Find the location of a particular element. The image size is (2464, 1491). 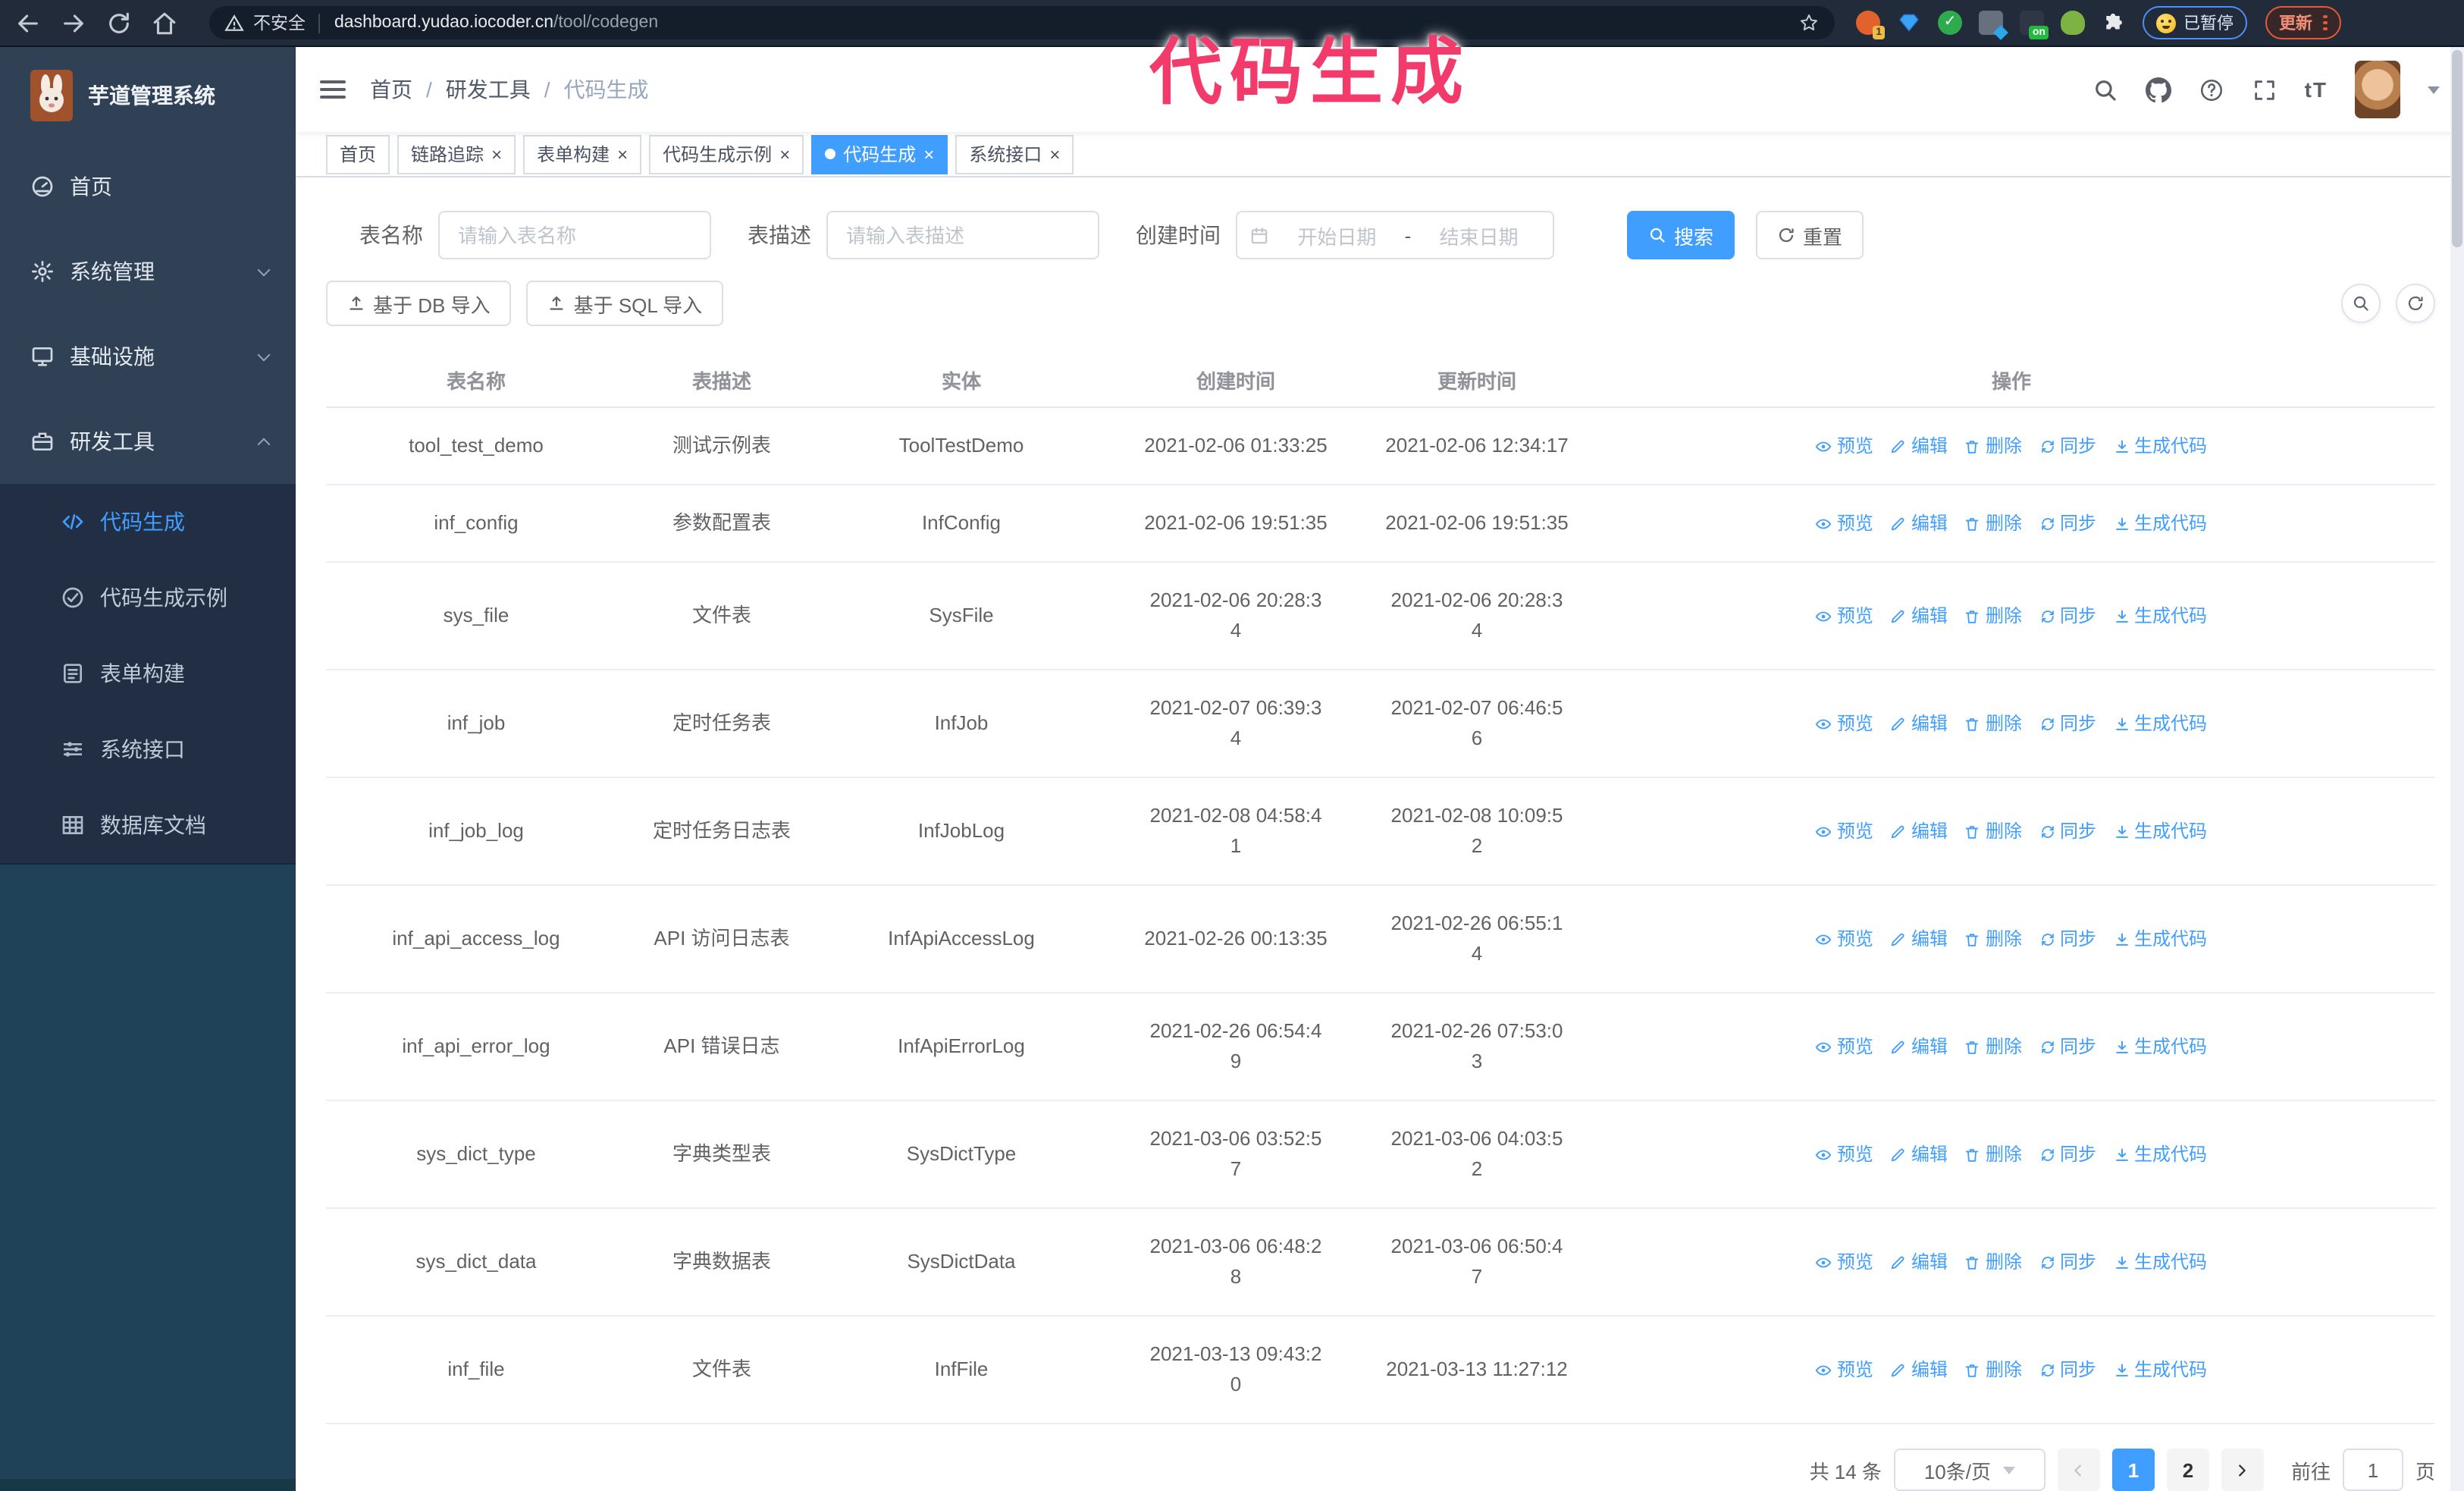

extension-gem-icon is located at coordinates (1909, 23).